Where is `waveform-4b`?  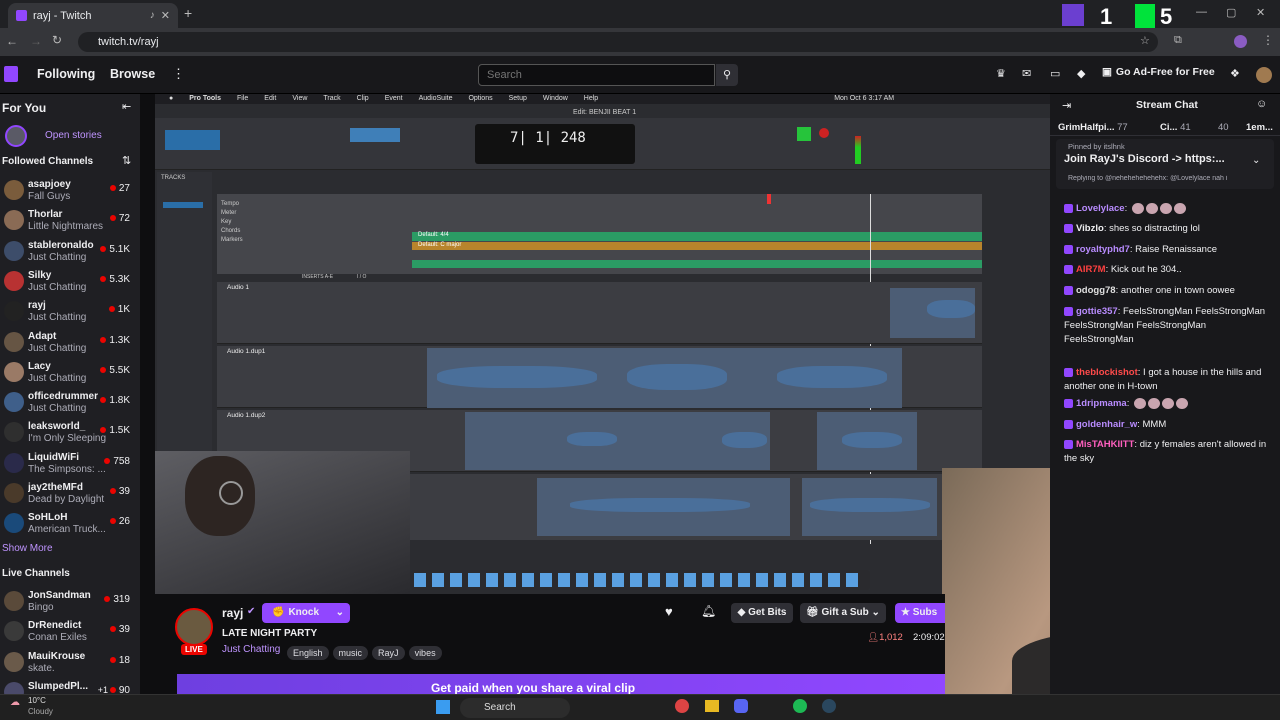
waveform-4b is located at coordinates (870, 505).